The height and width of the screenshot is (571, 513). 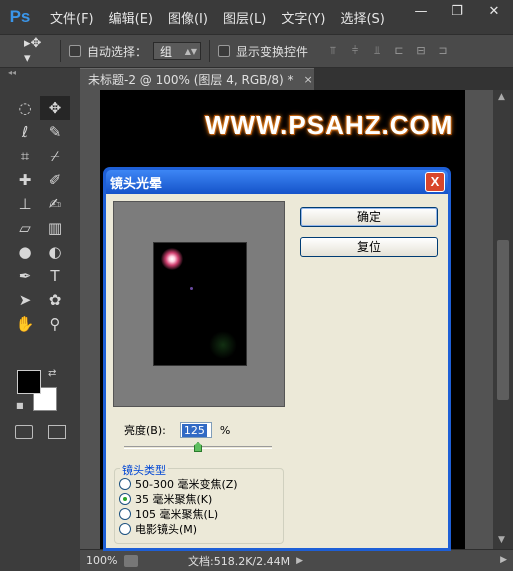 I want to click on document-info: 文档:518.2K/2.44M, so click(x=239, y=561).